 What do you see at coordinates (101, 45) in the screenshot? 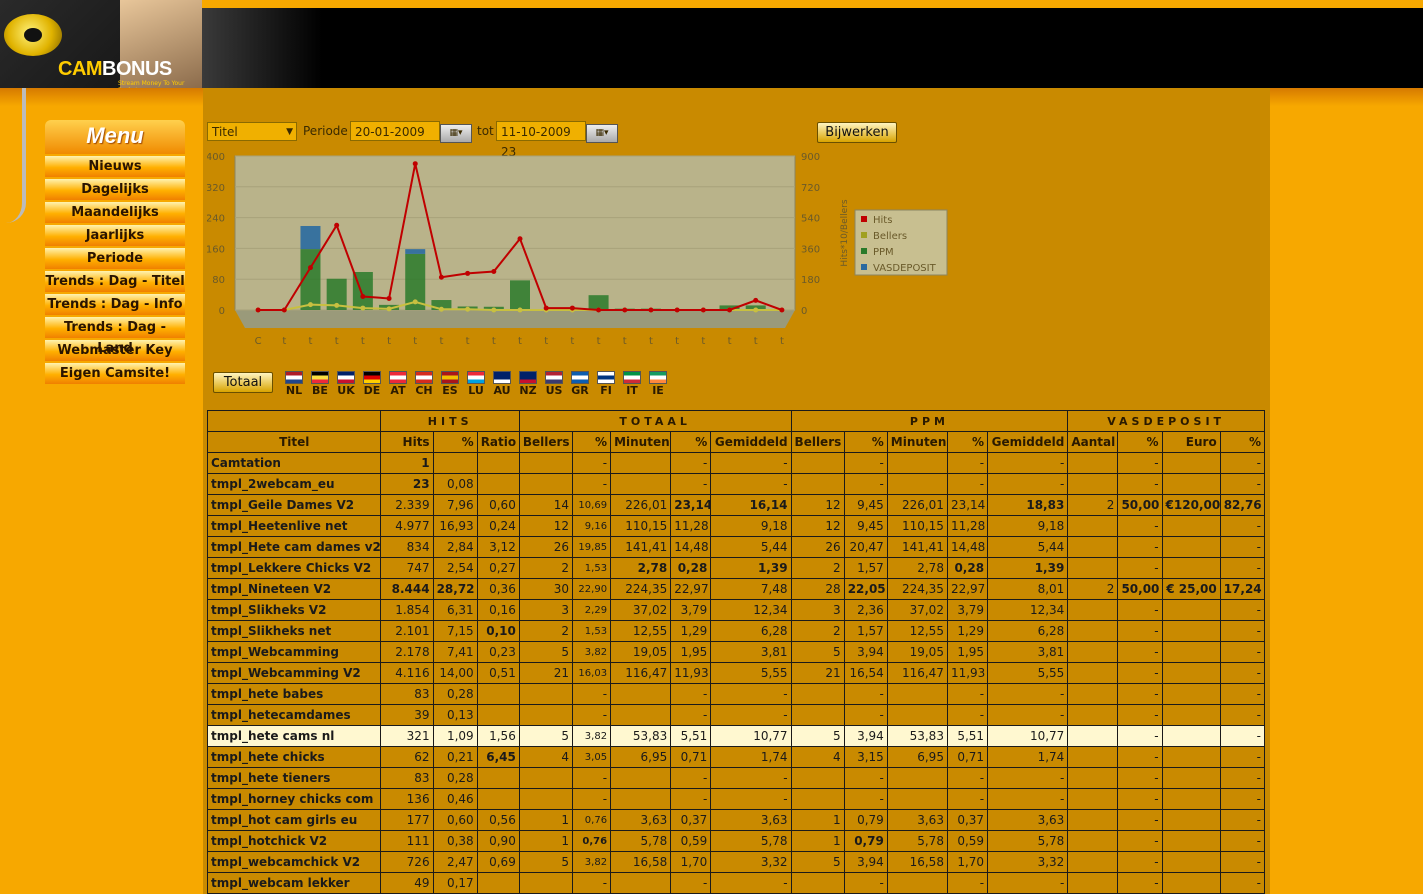
I see `logo: CAMBONUS Stream Money To Your Pocket` at bounding box center [101, 45].